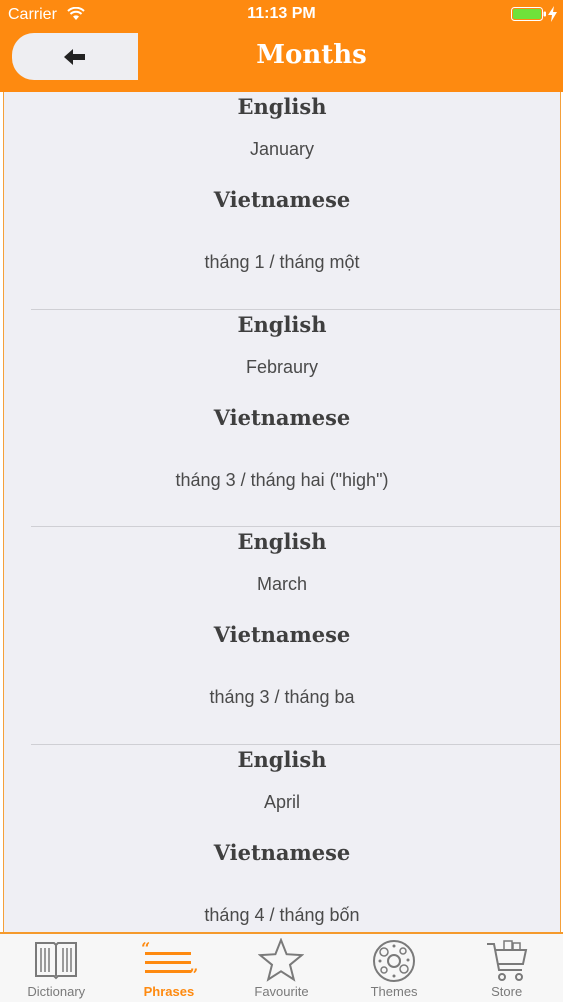  Describe the element at coordinates (507, 991) in the screenshot. I see `tab-label: Store` at that location.